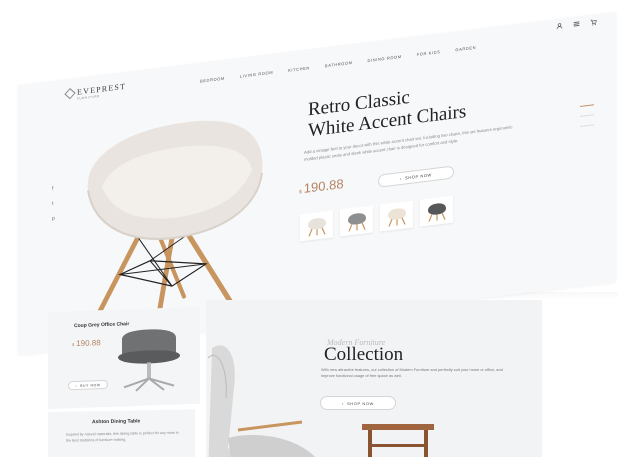  What do you see at coordinates (95, 92) in the screenshot?
I see `logo: EVEPREST FURNITURE` at bounding box center [95, 92].